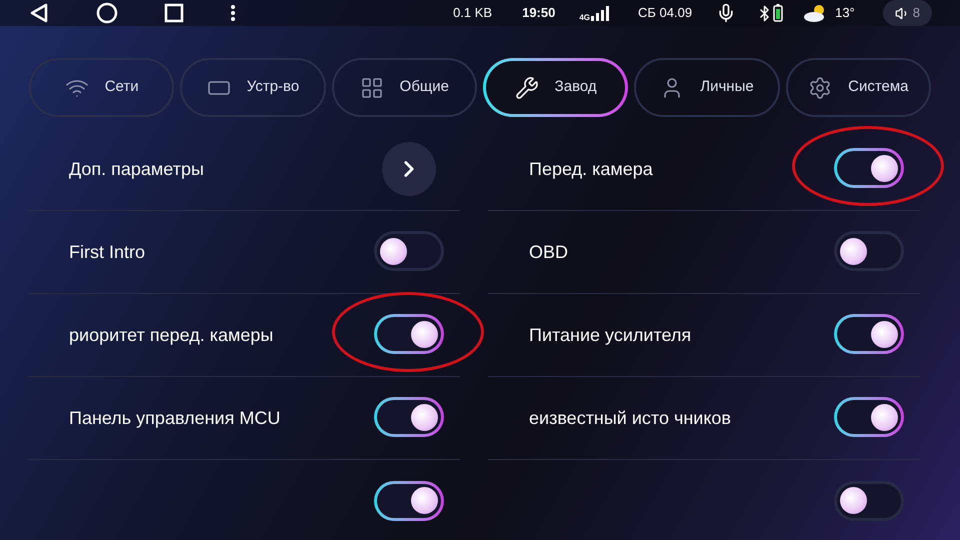  What do you see at coordinates (858, 87) in the screenshot?
I see `settings-tab: Система` at bounding box center [858, 87].